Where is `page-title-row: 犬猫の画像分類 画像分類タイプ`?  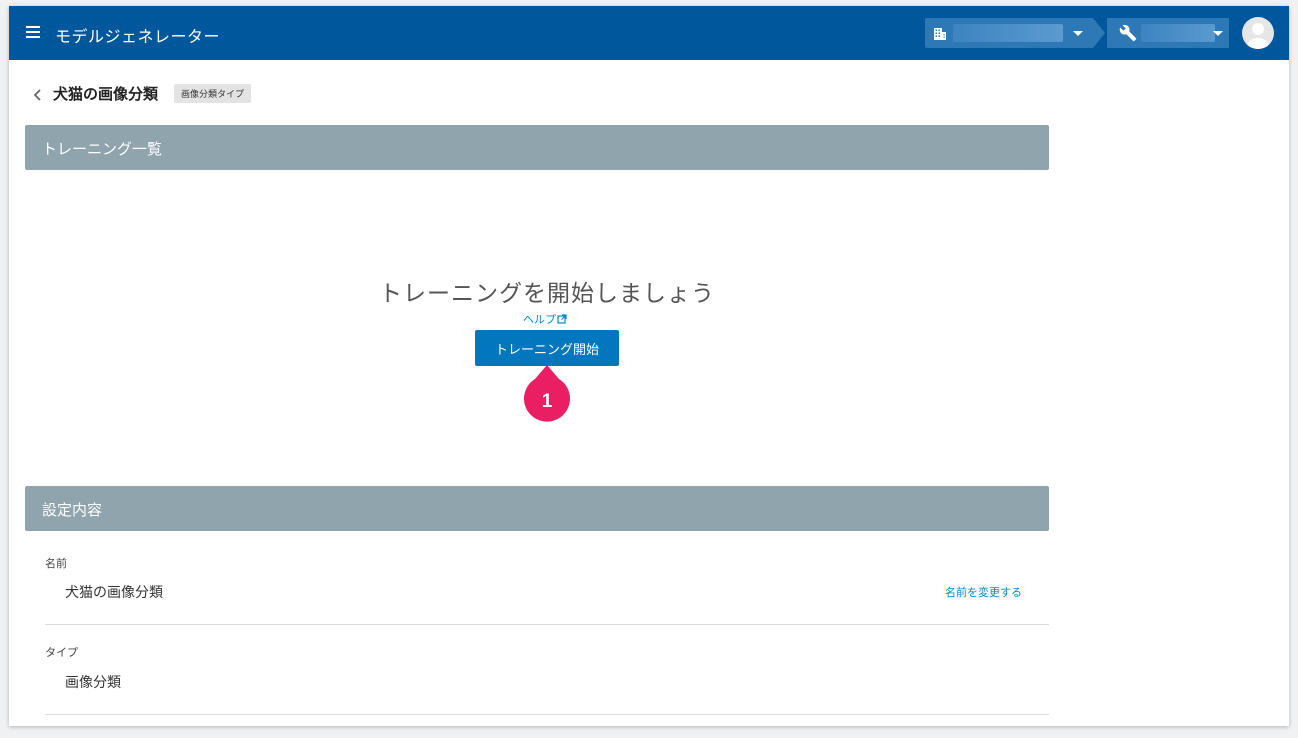 page-title-row: 犬猫の画像分類 画像分類タイプ is located at coordinates (141, 93).